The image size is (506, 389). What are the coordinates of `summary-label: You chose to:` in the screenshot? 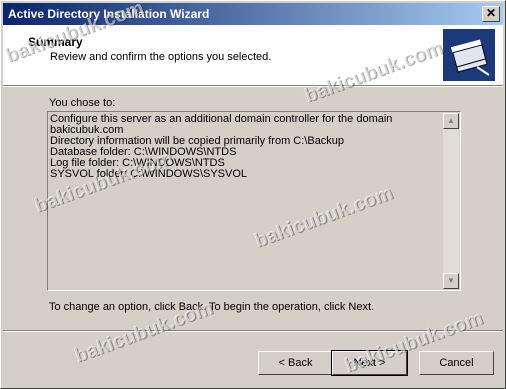 It's located at (82, 103).